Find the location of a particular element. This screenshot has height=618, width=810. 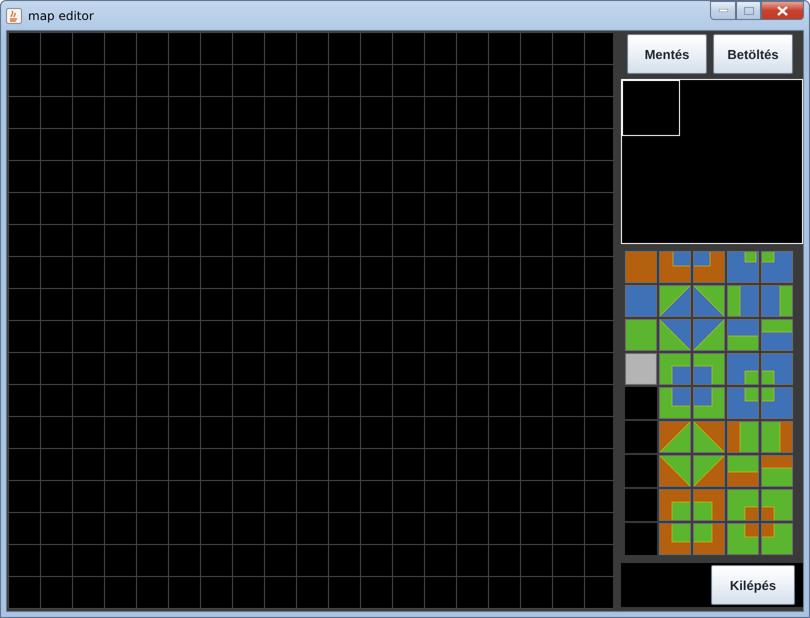

maximize-button is located at coordinates (748, 10).